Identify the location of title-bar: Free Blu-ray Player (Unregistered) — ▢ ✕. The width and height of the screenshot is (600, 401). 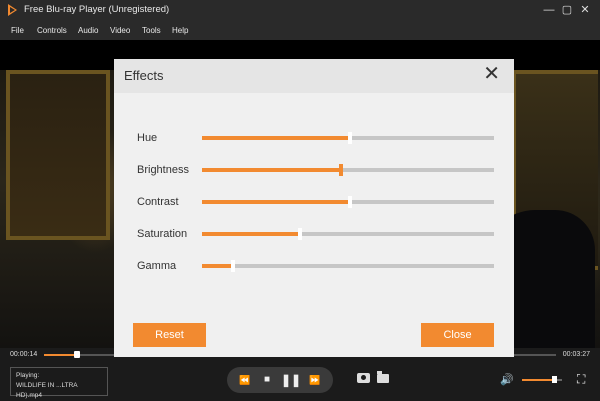
(300, 10).